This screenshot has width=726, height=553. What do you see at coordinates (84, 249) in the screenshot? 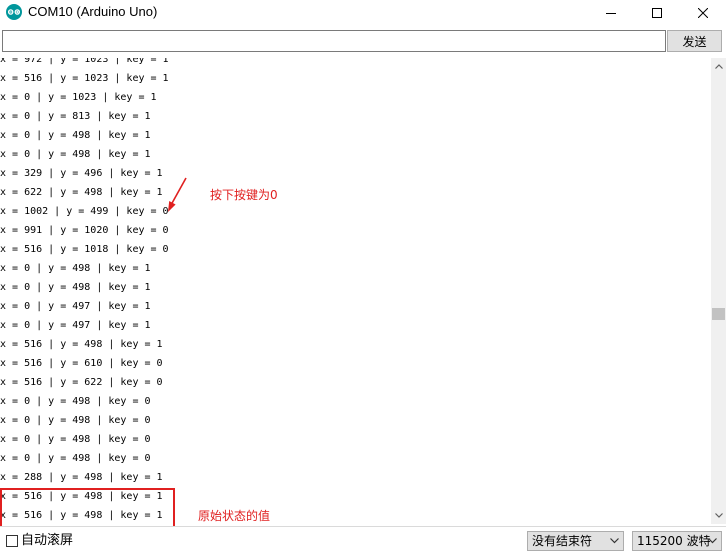
I see `output-line: x = 516 | y = 1018 | key = 0` at bounding box center [84, 249].